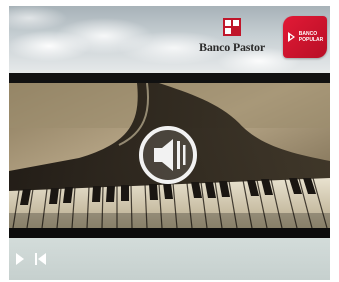 This screenshot has width=339, height=282. Describe the element at coordinates (232, 27) in the screenshot. I see `banco-pastor-mark-icon` at that location.